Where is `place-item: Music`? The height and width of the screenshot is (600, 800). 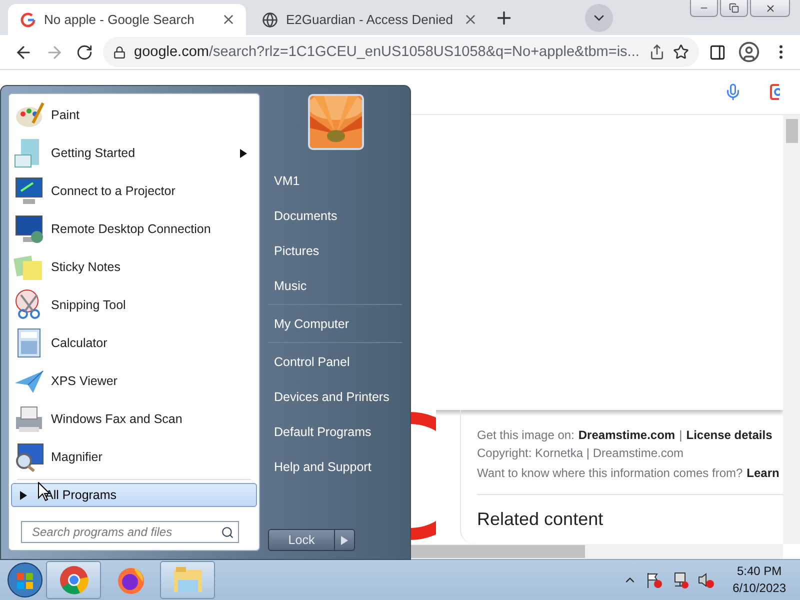 place-item: Music is located at coordinates (335, 285).